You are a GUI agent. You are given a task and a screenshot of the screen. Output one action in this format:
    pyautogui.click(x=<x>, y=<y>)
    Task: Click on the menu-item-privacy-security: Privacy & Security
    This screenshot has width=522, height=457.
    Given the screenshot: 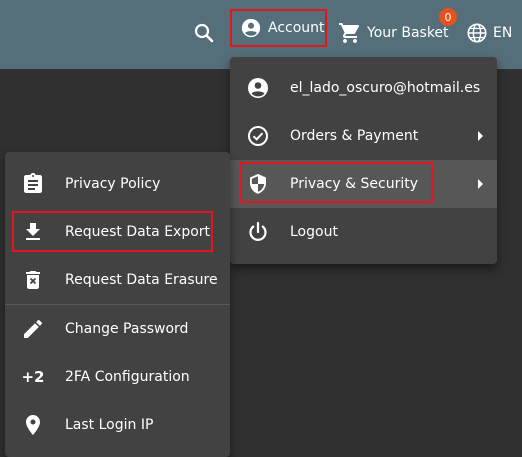 What is the action you would take?
    pyautogui.click(x=363, y=184)
    